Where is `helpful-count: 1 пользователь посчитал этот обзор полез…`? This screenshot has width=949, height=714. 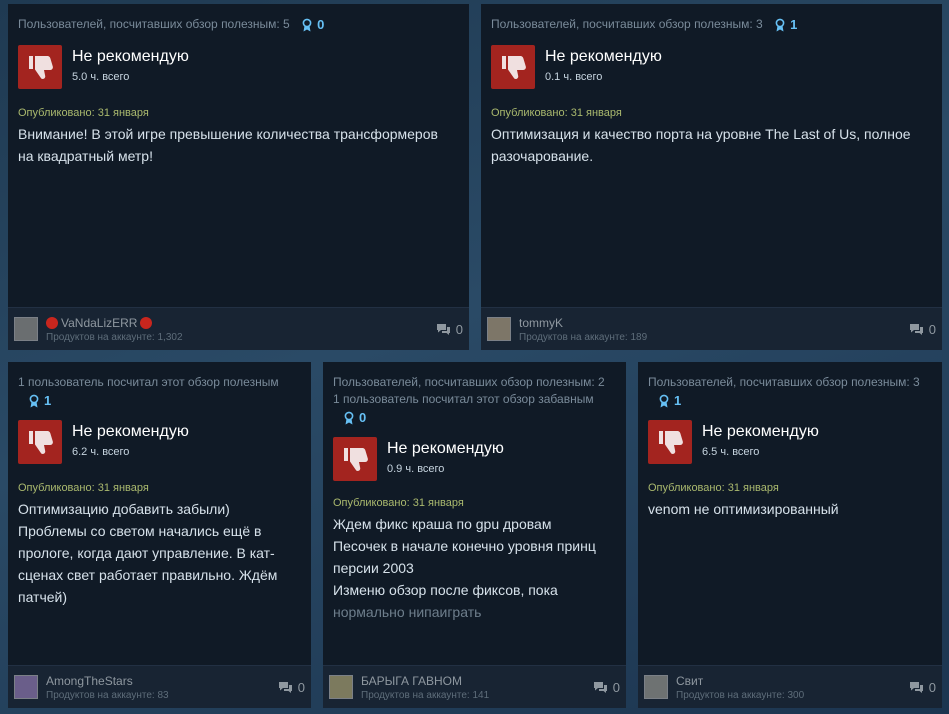 helpful-count: 1 пользователь посчитал этот обзор полез… is located at coordinates (148, 382).